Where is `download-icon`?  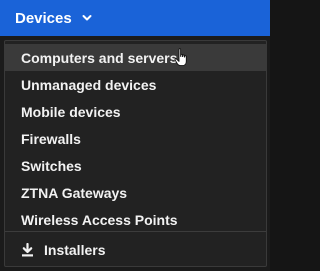 download-icon is located at coordinates (27, 249).